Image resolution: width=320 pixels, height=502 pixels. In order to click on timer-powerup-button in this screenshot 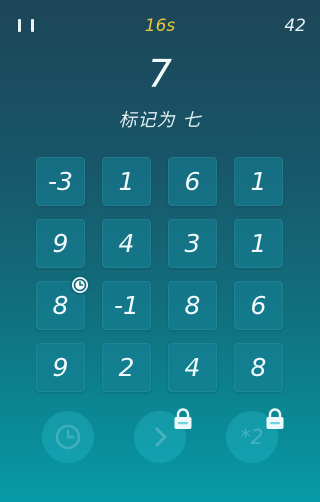, I will do `click(68, 437)`.